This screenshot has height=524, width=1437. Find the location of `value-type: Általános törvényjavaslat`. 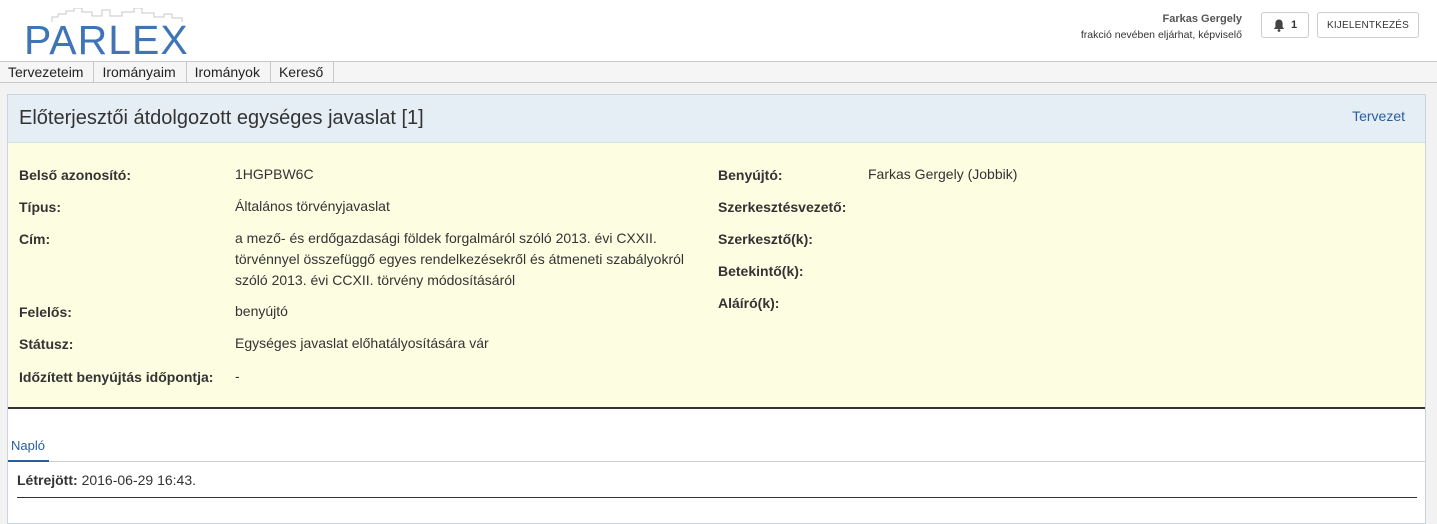

value-type: Általános törvényjavaslat is located at coordinates (312, 206).